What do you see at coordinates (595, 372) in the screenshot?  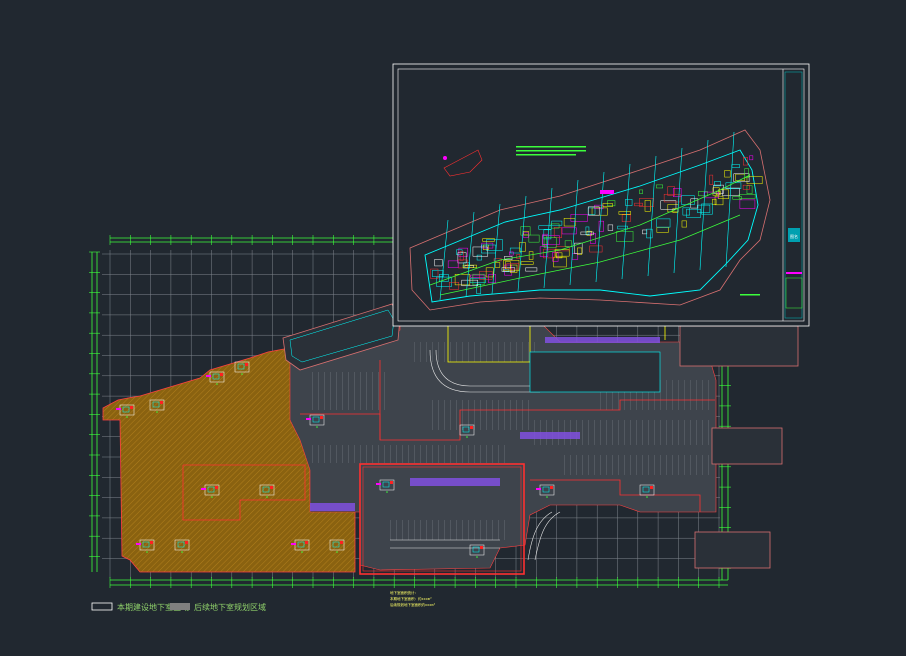 I see `building-center` at bounding box center [595, 372].